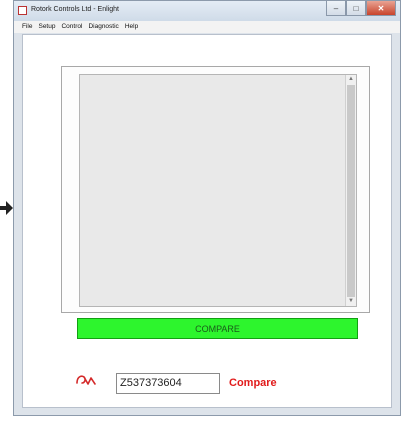 This screenshot has height=425, width=406. I want to click on vertical-scrollbar: ▲ ▼, so click(350, 190).